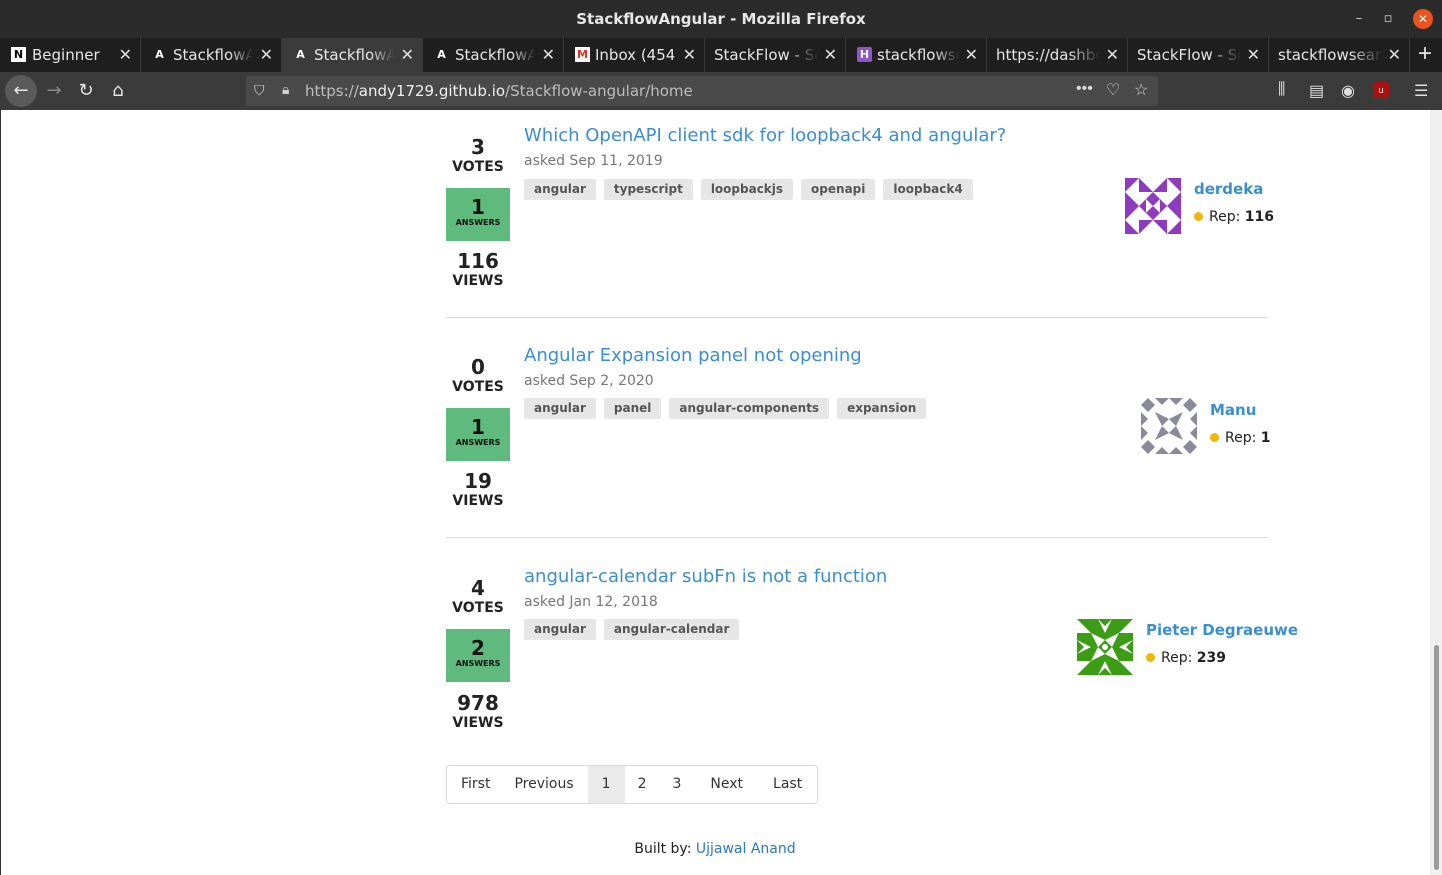  I want to click on rep-value: 116, so click(1259, 217).